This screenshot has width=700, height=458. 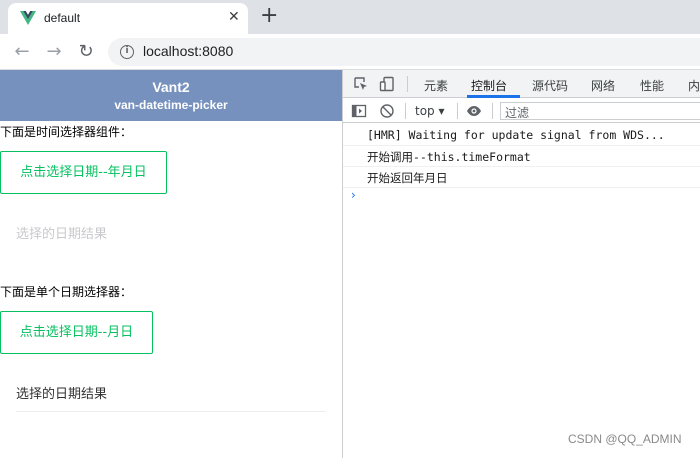 I want to click on page-header: Vant2 van-datetime-picker, so click(x=171, y=95).